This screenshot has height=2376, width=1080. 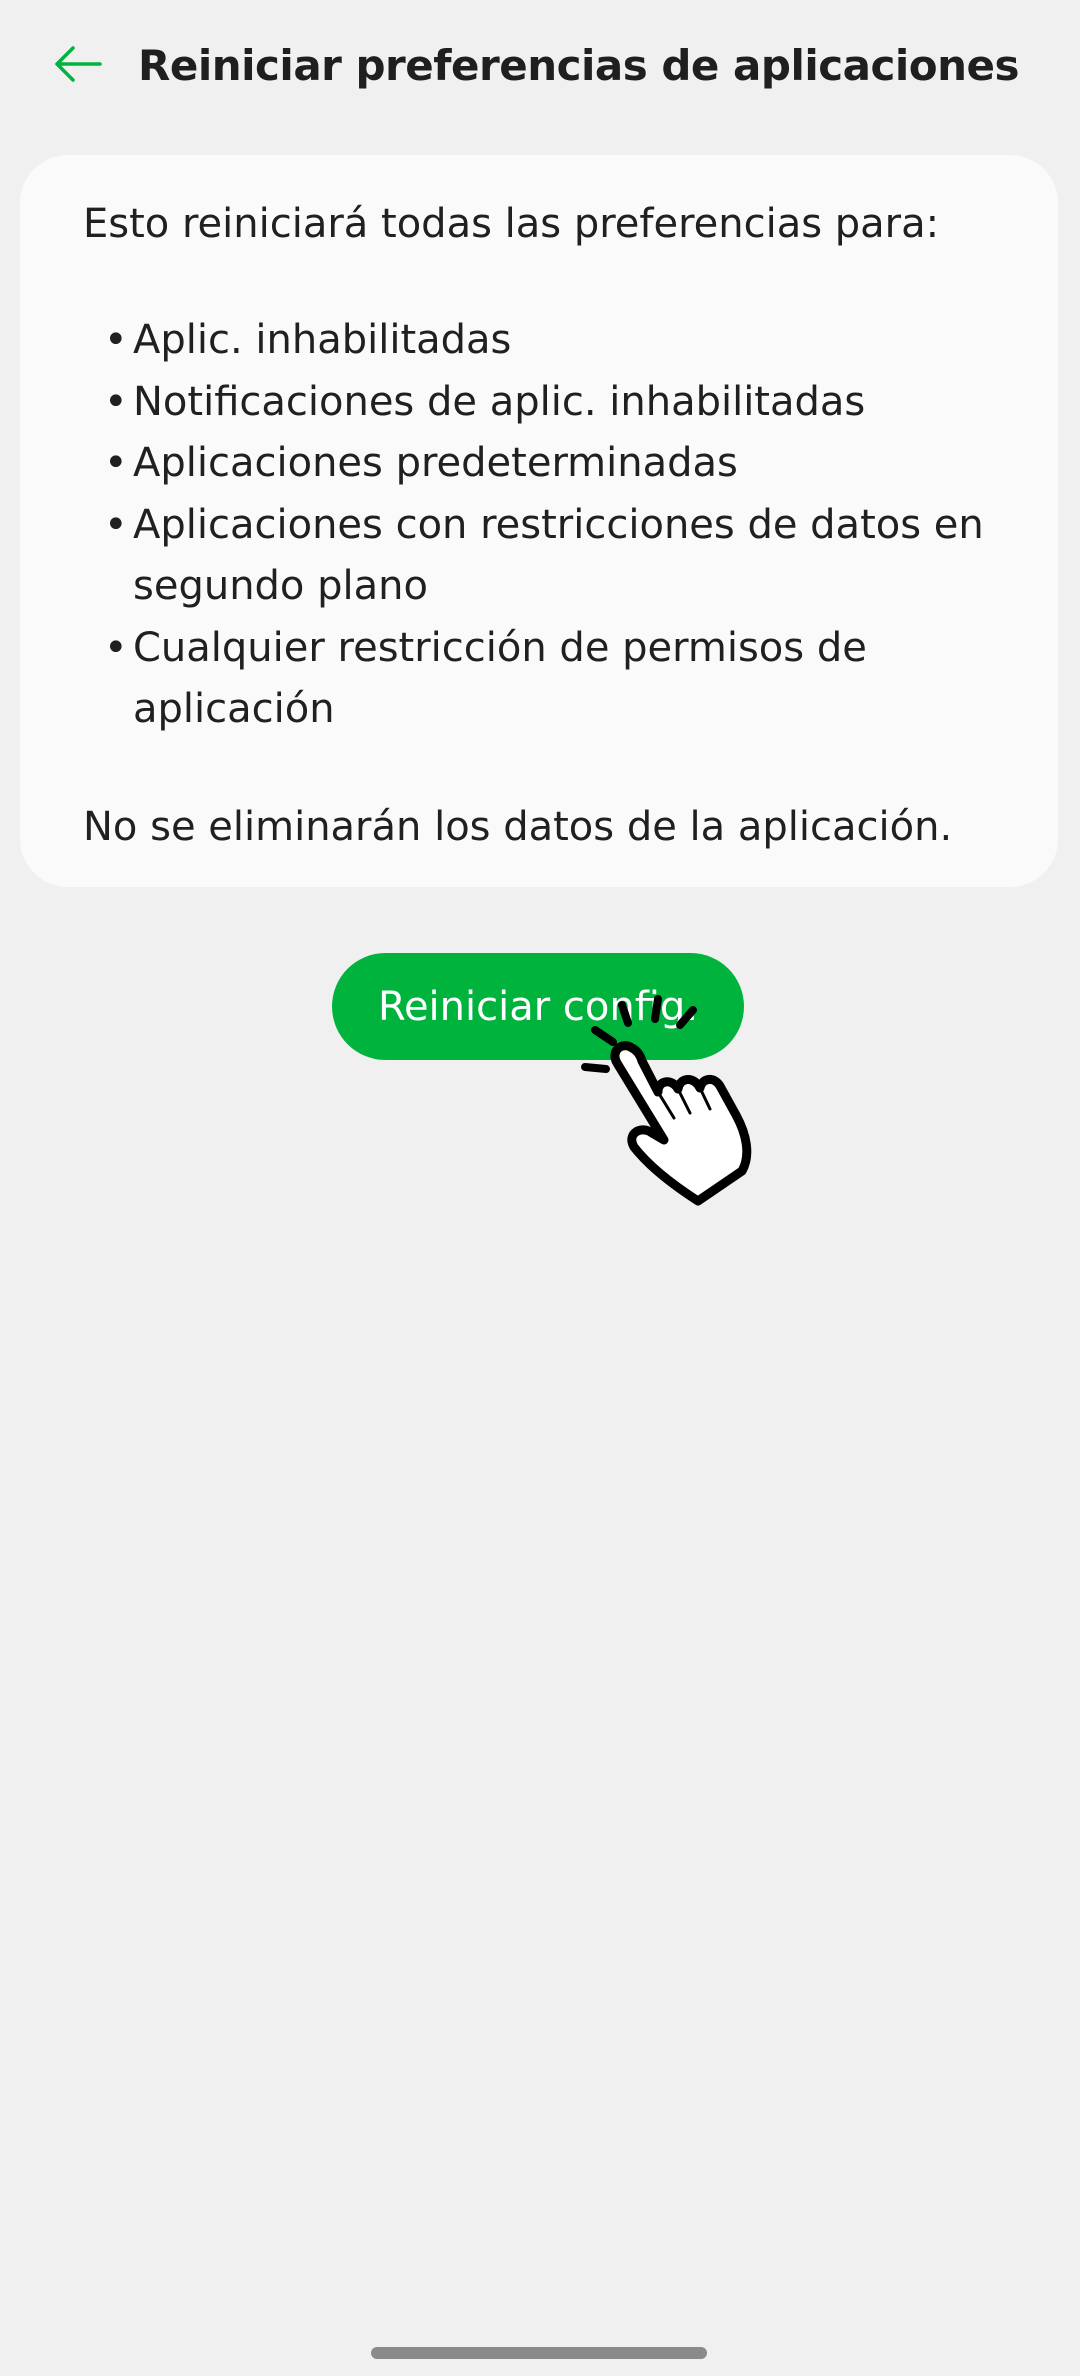 I want to click on list-item-text: Notificaciones de aplic. inhabilitadas, so click(x=499, y=401).